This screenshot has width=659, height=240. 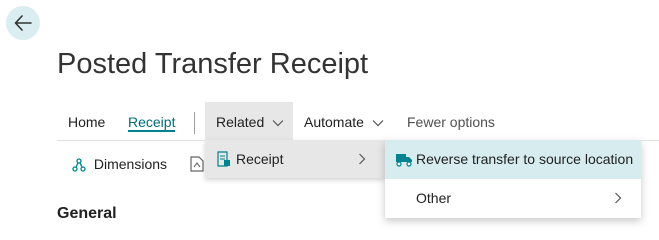 What do you see at coordinates (197, 164) in the screenshot?
I see `document-icon` at bounding box center [197, 164].